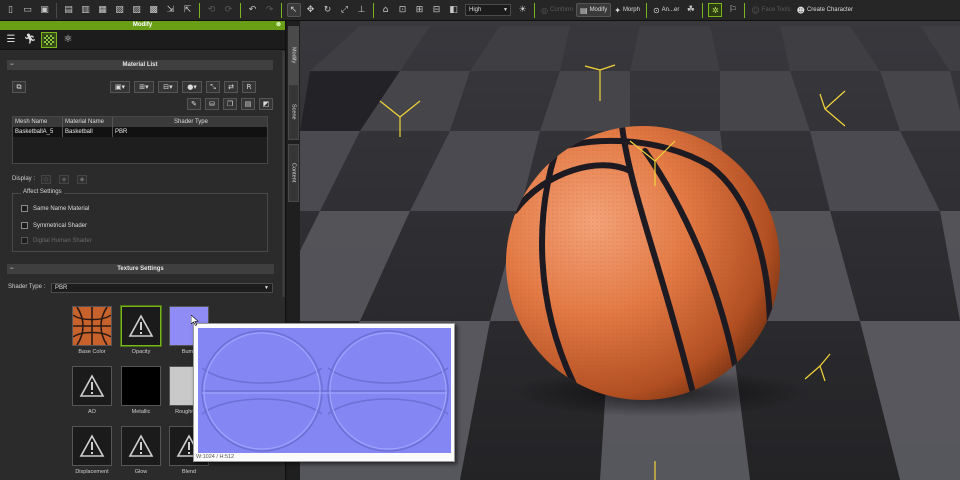 Image resolution: width=960 pixels, height=480 pixels. I want to click on checker-icon, so click(49, 39).